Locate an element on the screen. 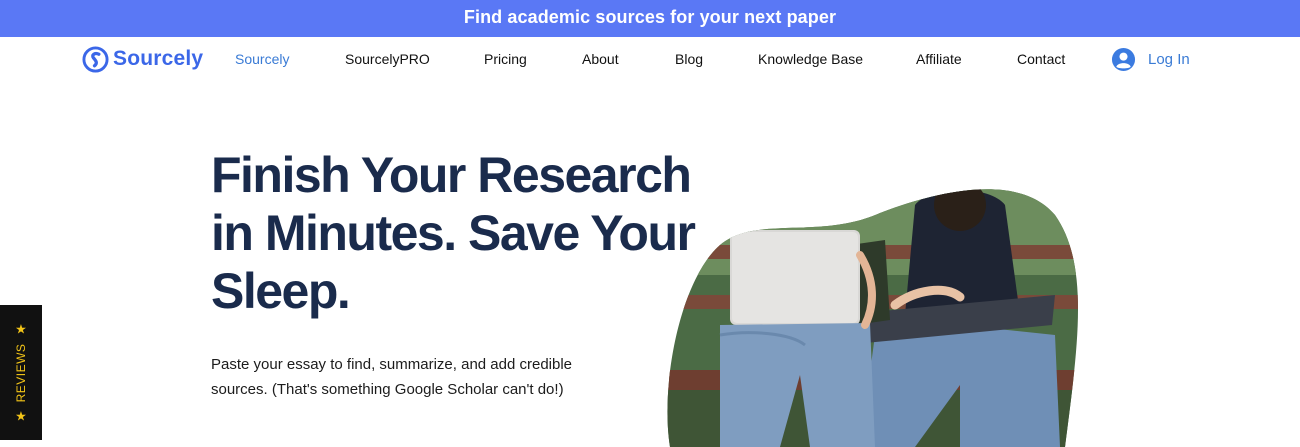 This screenshot has width=1300, height=447. nav-item-about: About is located at coordinates (600, 59).